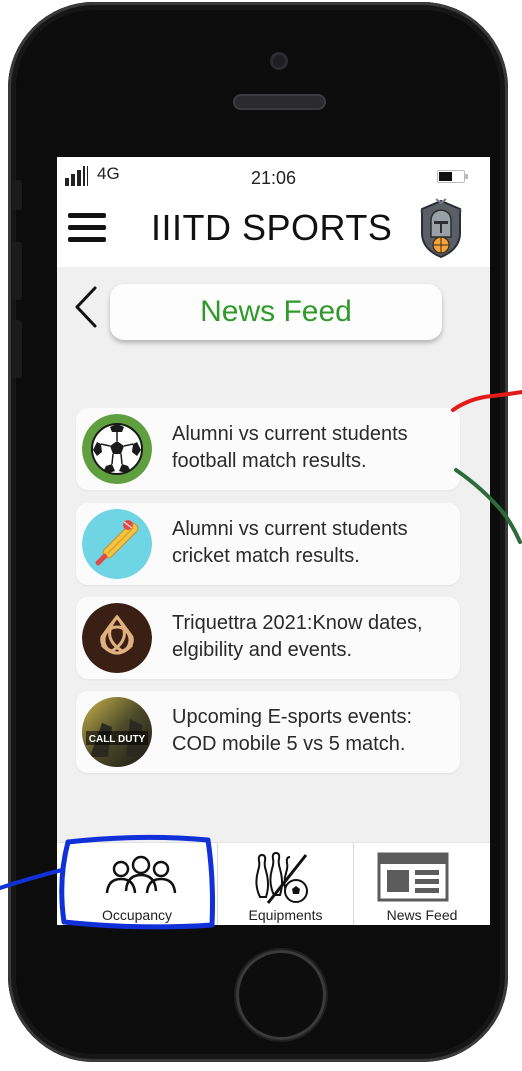 This screenshot has height=1071, width=522. Describe the element at coordinates (137, 915) in the screenshot. I see `nav-label: Occupancy` at that location.